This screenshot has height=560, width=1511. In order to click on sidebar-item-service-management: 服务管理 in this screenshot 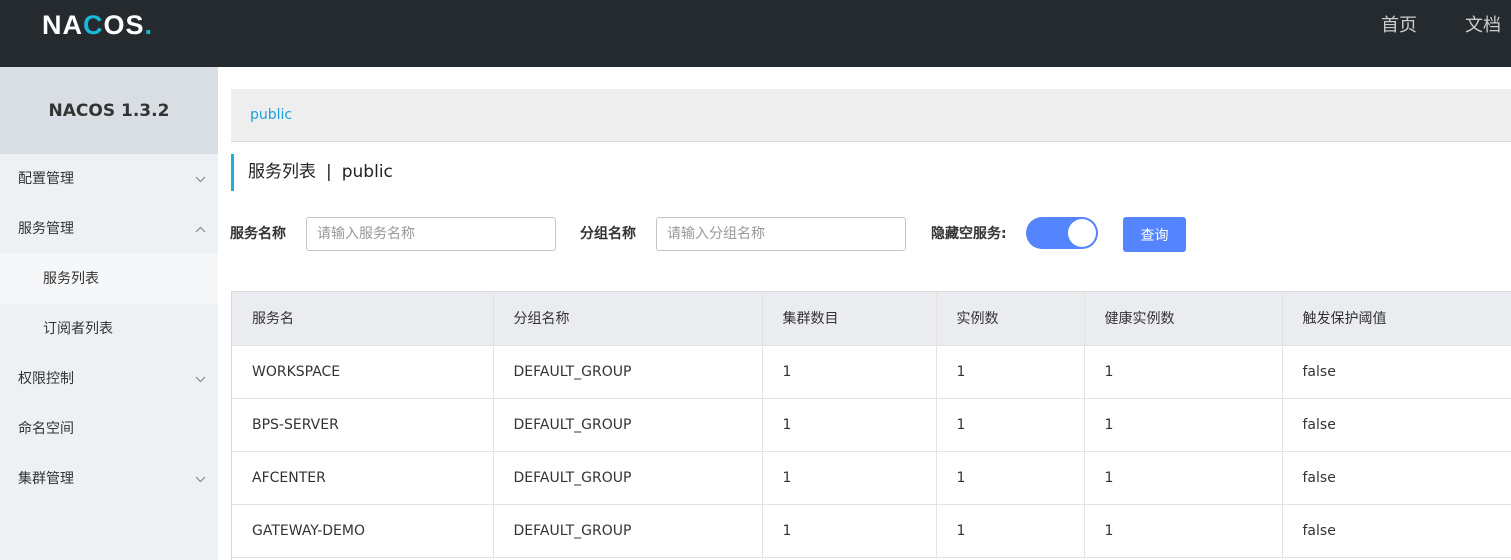, I will do `click(109, 229)`.